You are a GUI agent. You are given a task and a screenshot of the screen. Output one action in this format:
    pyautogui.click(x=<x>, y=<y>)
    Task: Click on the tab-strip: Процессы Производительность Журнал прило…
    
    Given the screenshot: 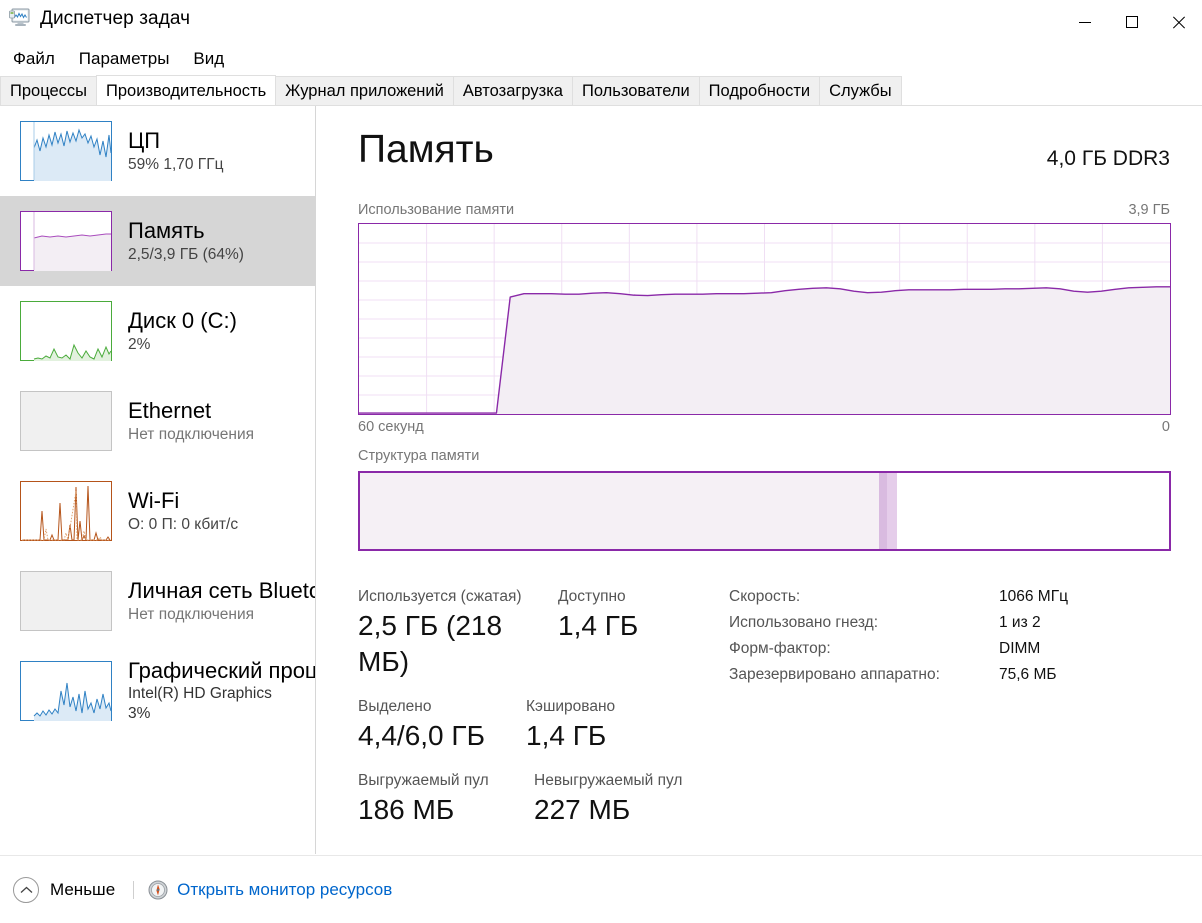 What is the action you would take?
    pyautogui.click(x=601, y=90)
    